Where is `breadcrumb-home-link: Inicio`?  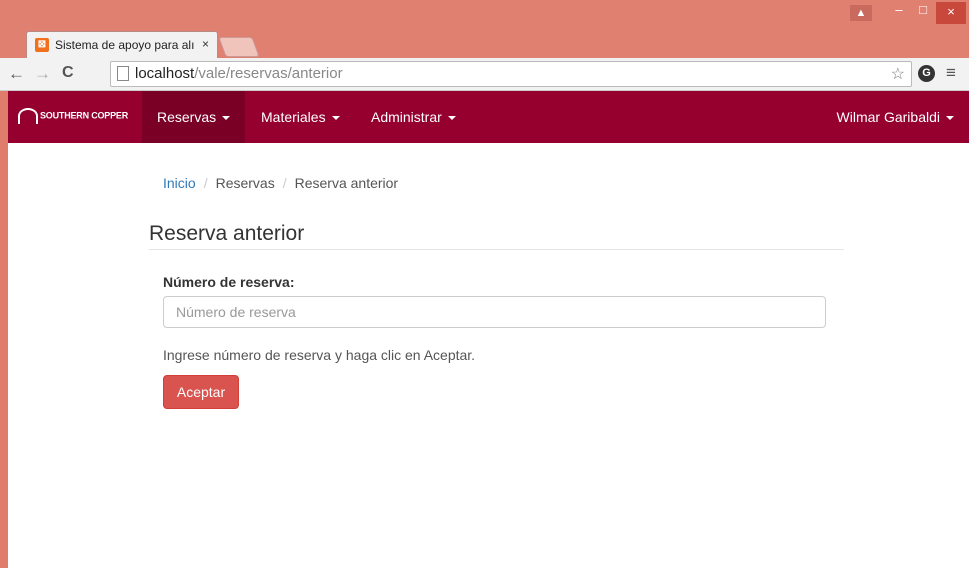
breadcrumb-home-link: Inicio is located at coordinates (179, 183).